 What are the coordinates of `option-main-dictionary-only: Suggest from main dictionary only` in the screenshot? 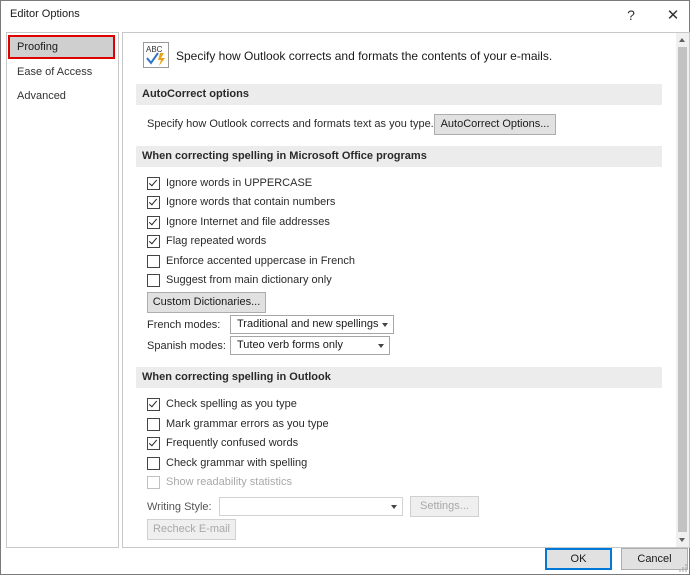 It's located at (239, 280).